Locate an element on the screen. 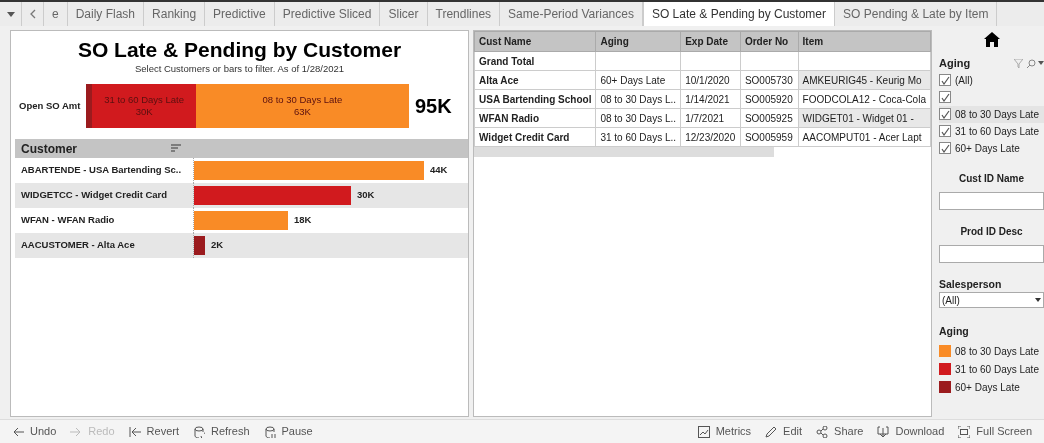 This screenshot has height=443, width=1044. field-label: Salesperson is located at coordinates (971, 284).